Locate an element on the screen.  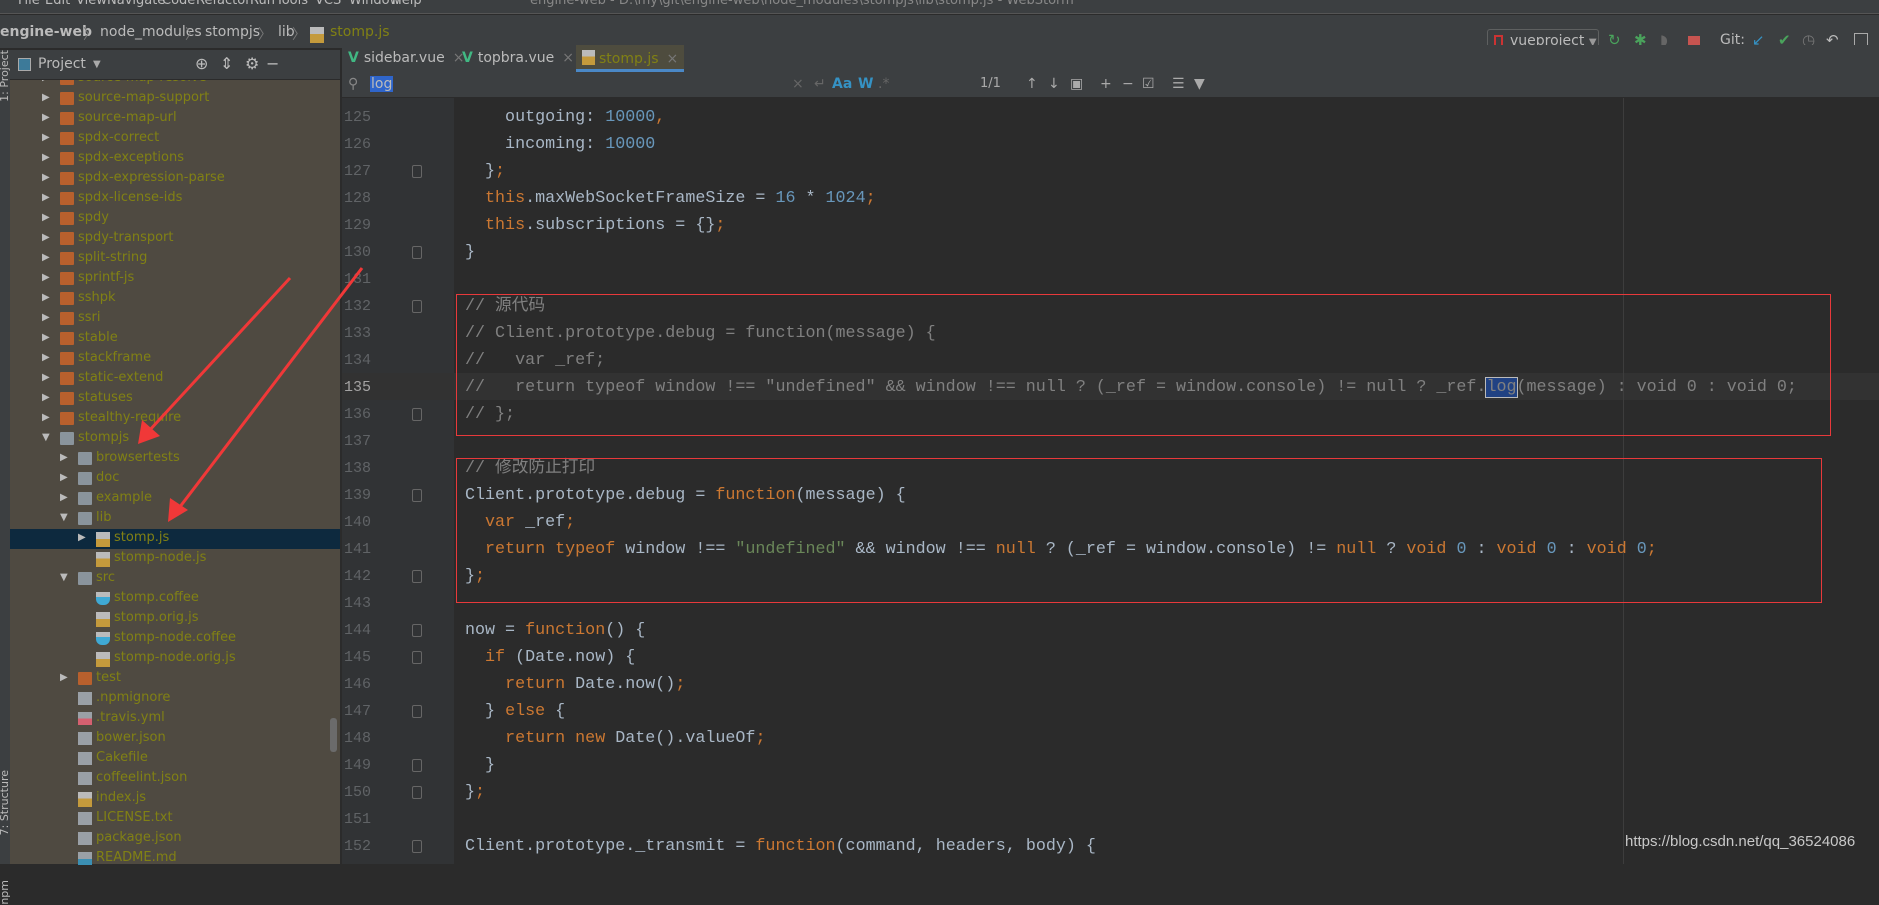
annotation-arrow-stomp-js is located at coordinates (269, 390).